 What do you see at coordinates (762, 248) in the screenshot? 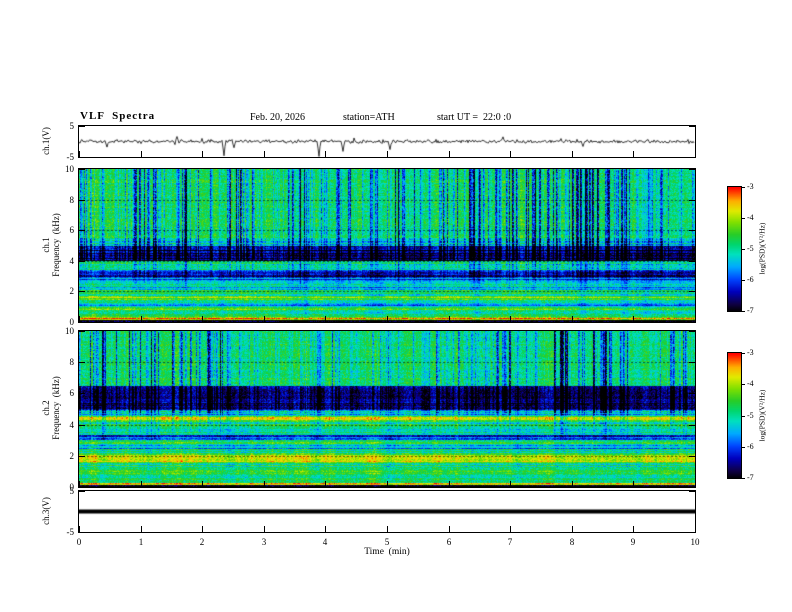
I see `colorbar-ch1-label: log(PSD)(V²/Hz)` at bounding box center [762, 248].